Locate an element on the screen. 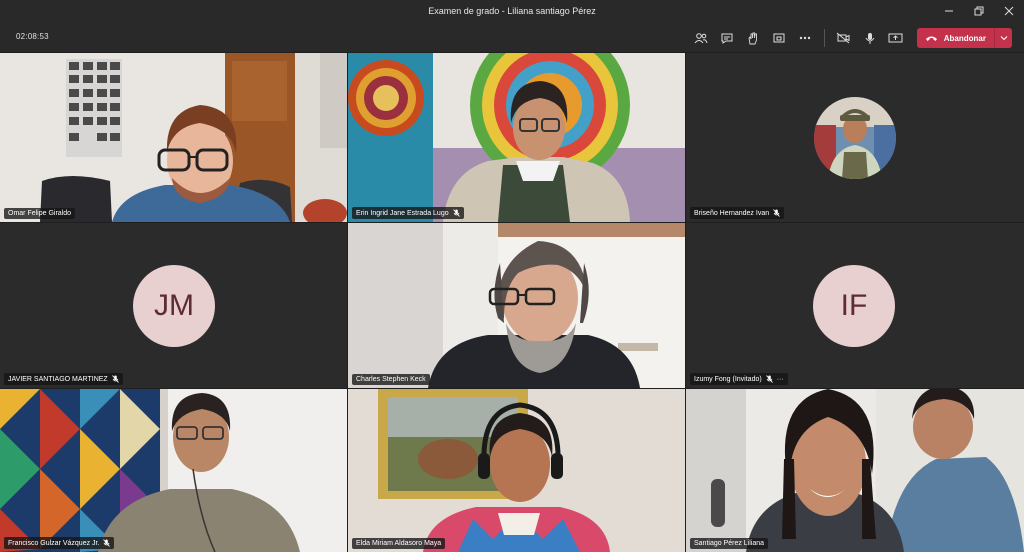  participant-name-tag: Francisco Gulzar Vázquez Jr. is located at coordinates (59, 543).